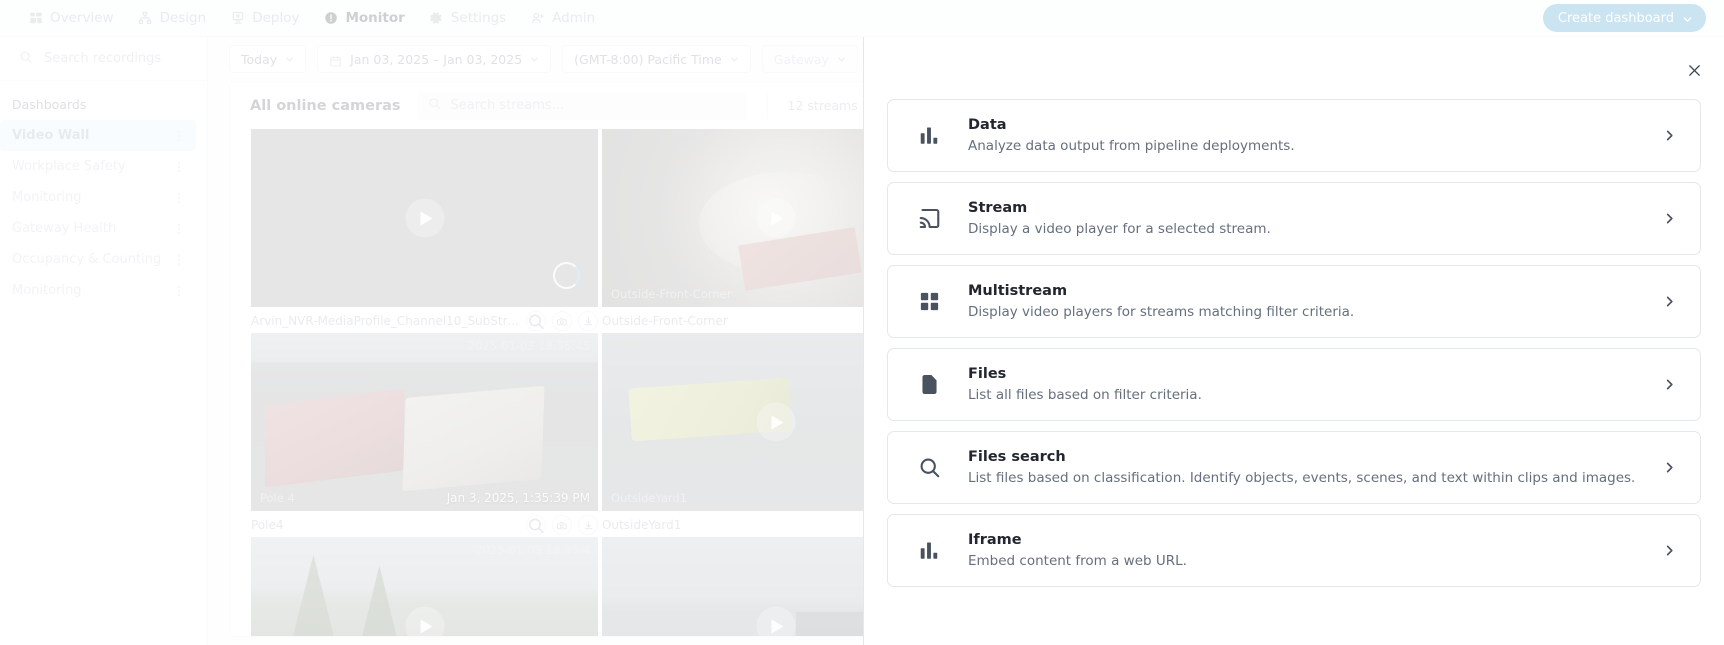 This screenshot has width=1724, height=645. Describe the element at coordinates (998, 207) in the screenshot. I see `widget-card-title: Stream` at that location.